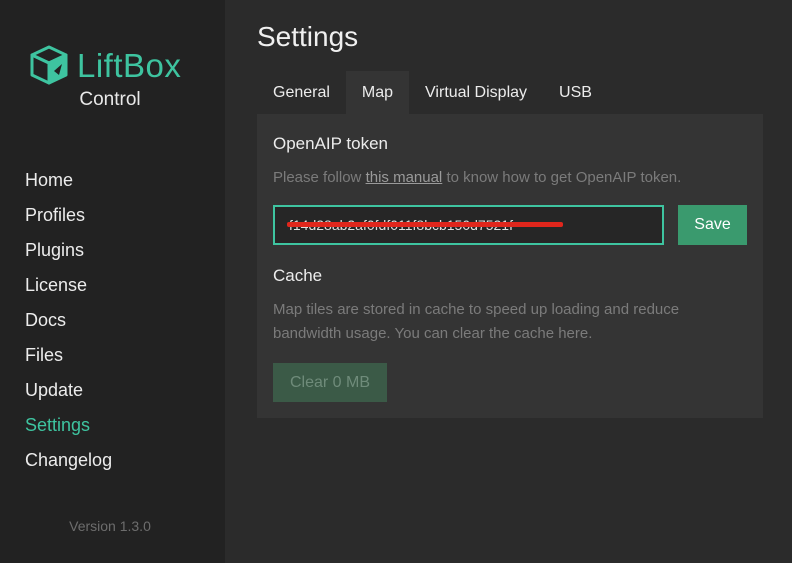  What do you see at coordinates (562, 177) in the screenshot?
I see `openaip-hint-suffix: to know how to get OpenAIP token.` at bounding box center [562, 177].